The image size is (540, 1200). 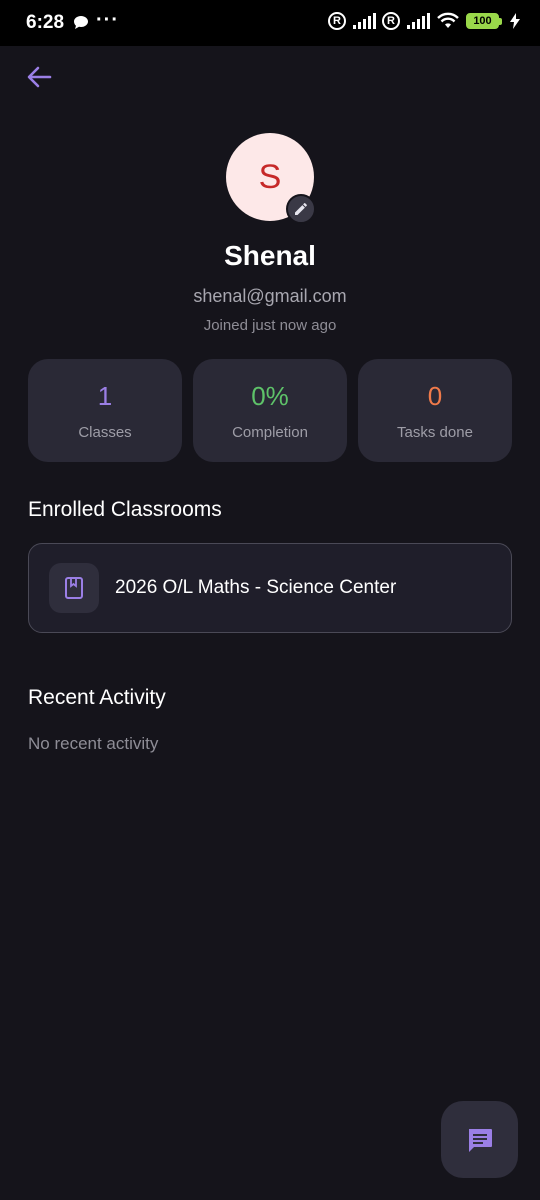 I want to click on classroom-icon-box, so click(x=74, y=588).